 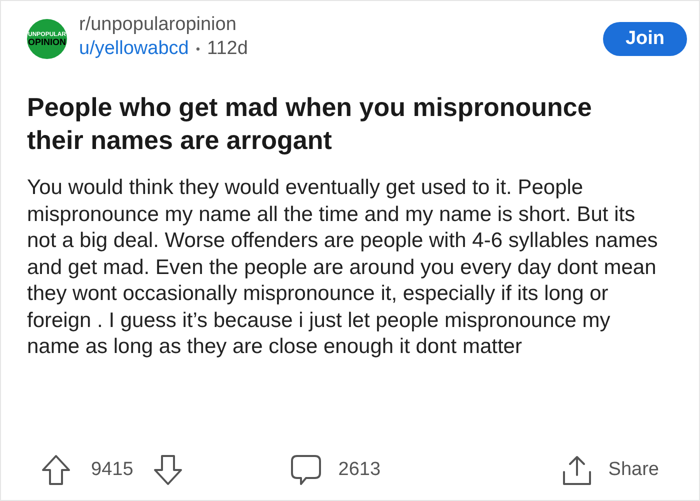 What do you see at coordinates (359, 470) in the screenshot?
I see `comment-count: 2613` at bounding box center [359, 470].